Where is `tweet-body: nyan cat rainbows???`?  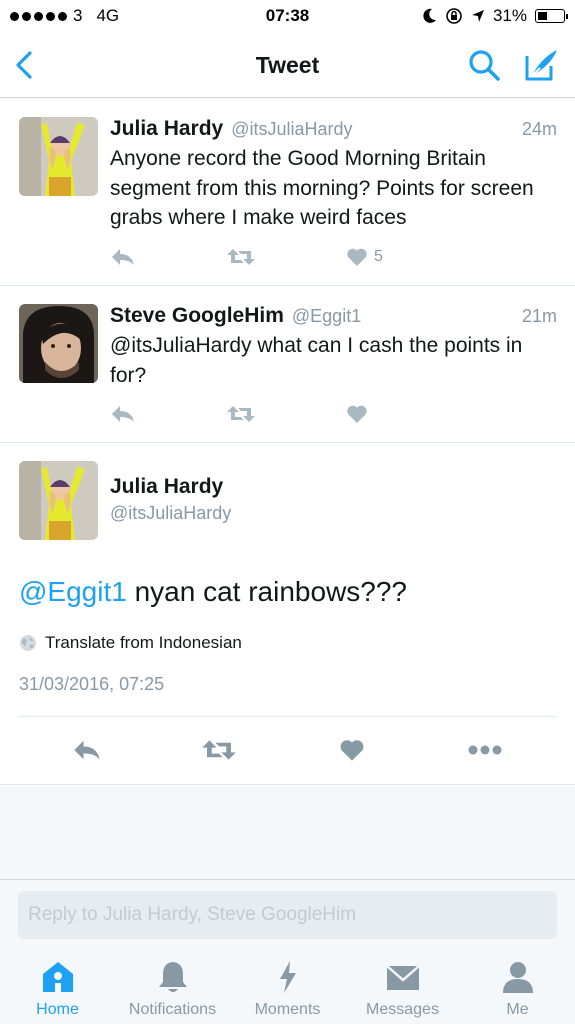
tweet-body: nyan cat rainbows??? is located at coordinates (267, 591).